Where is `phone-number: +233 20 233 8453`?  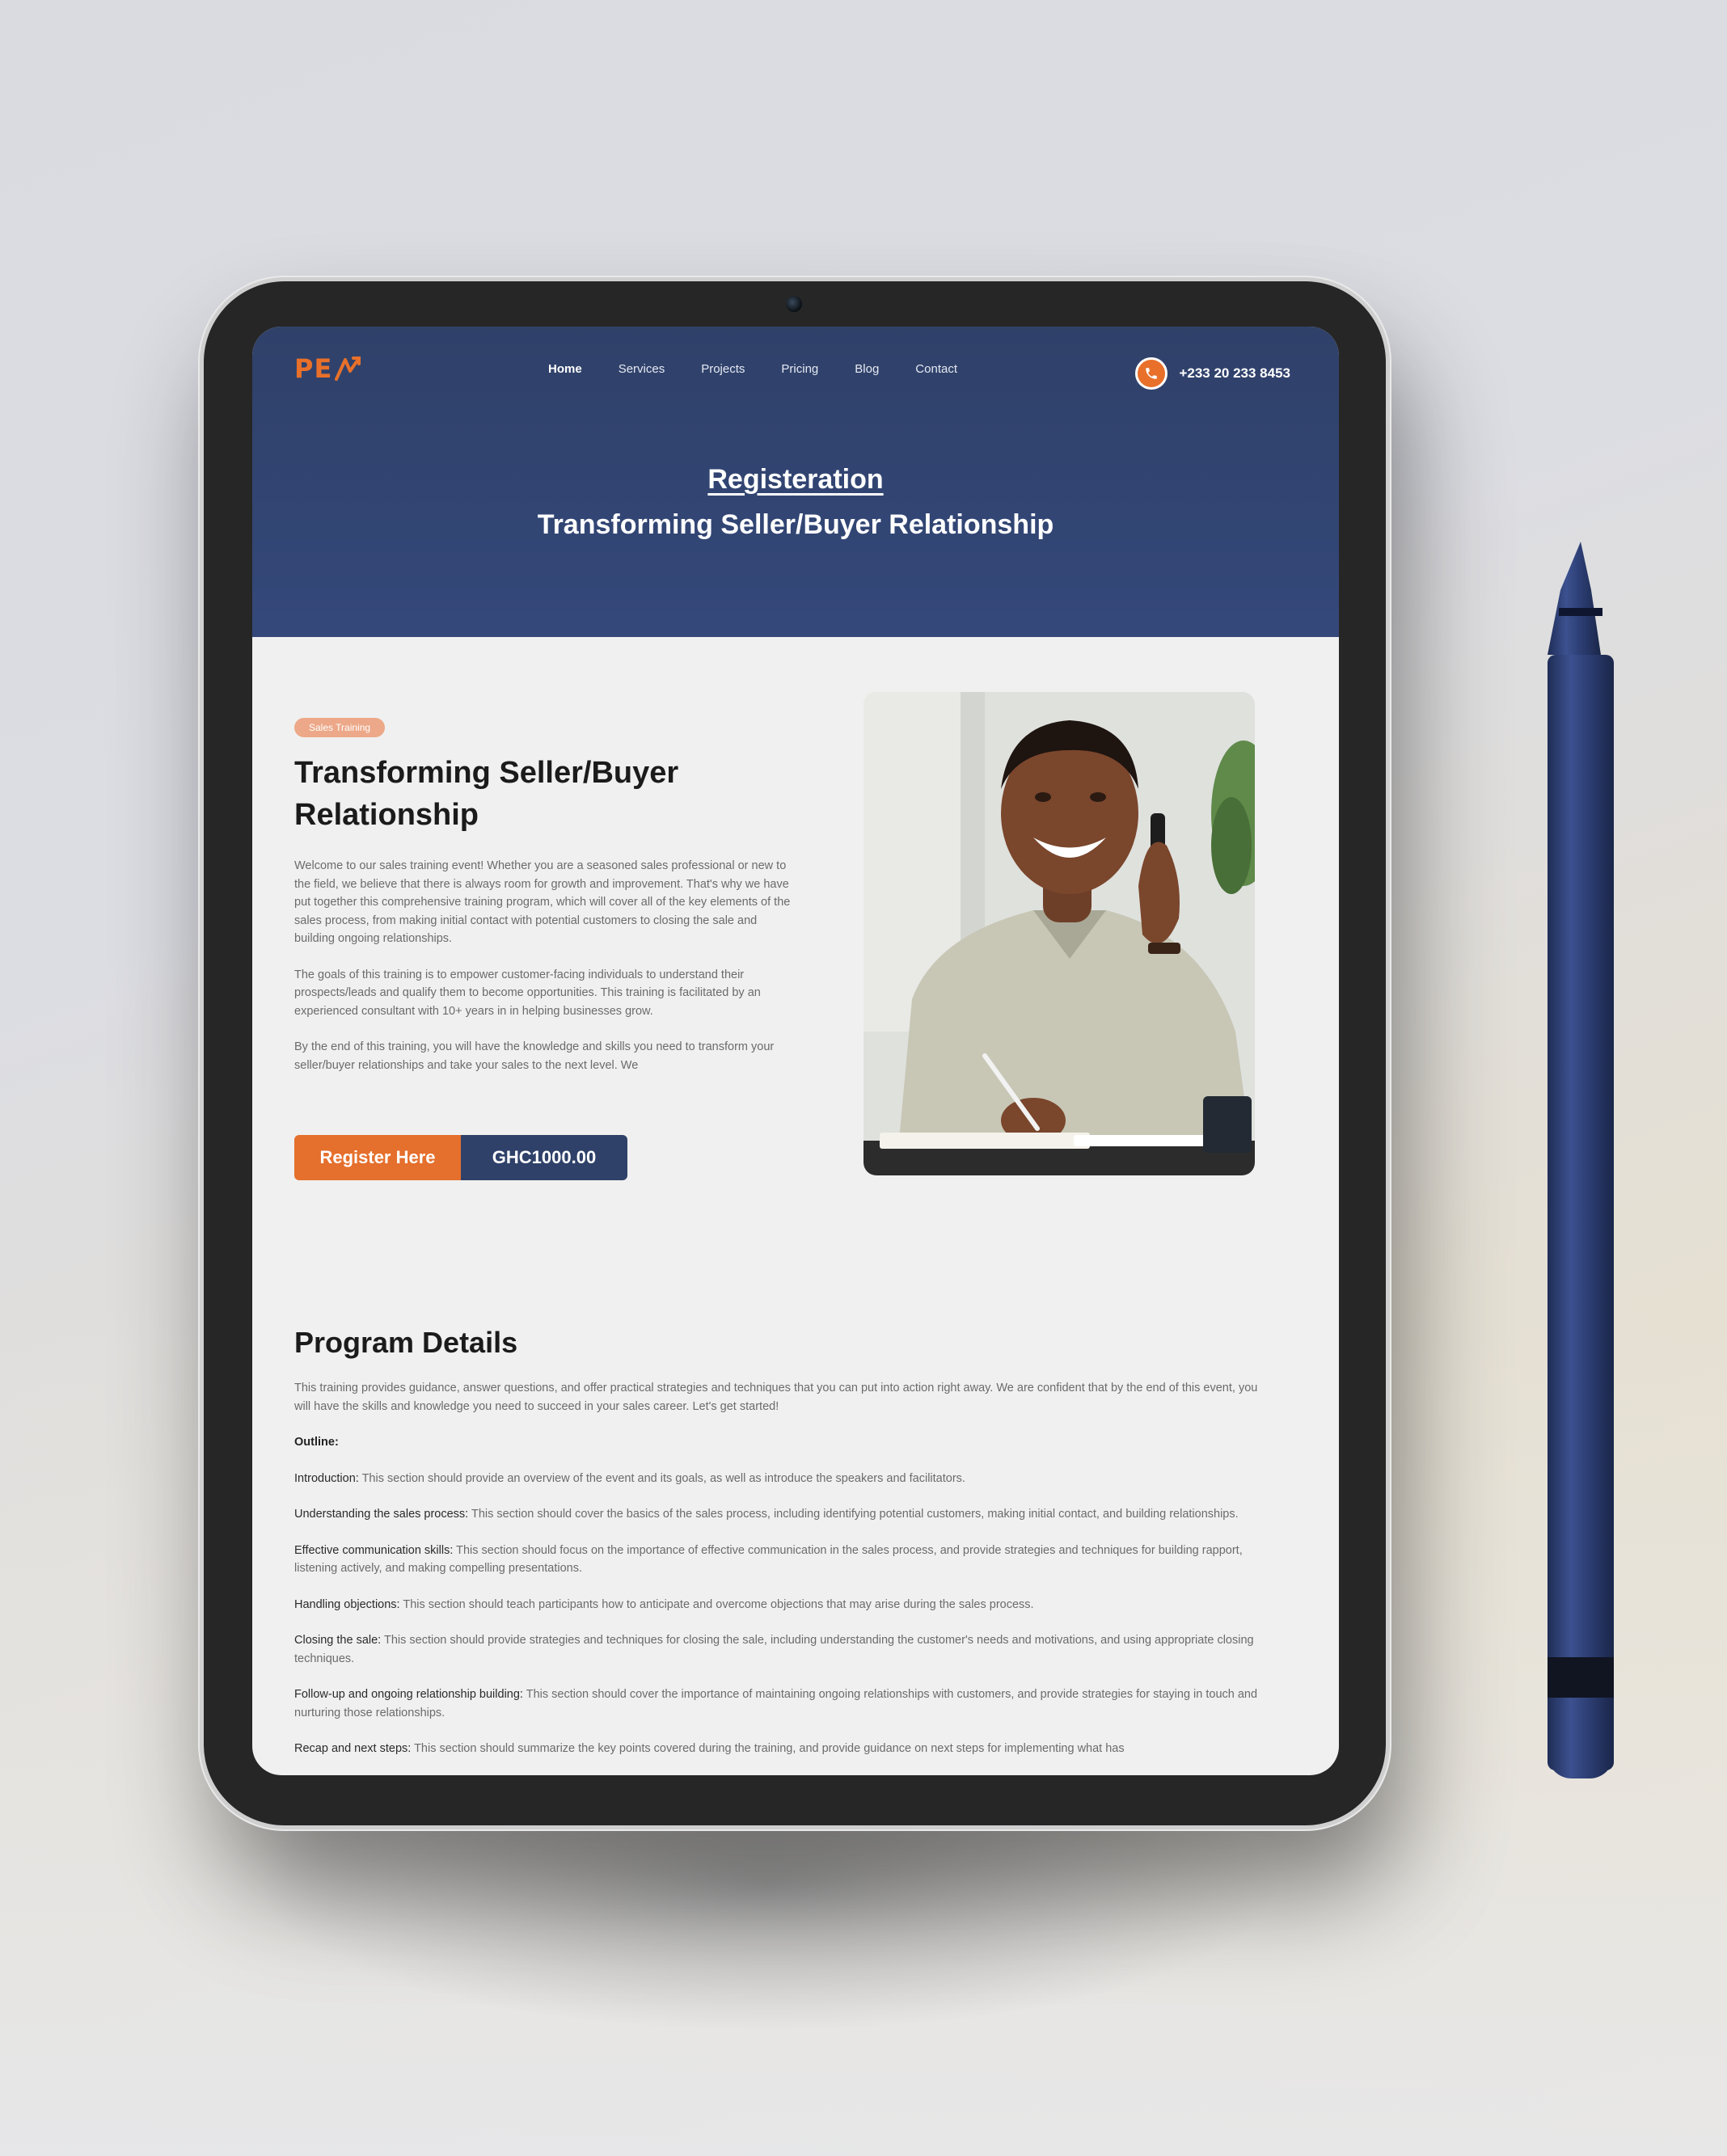
phone-number: +233 20 233 8453 is located at coordinates (1234, 373).